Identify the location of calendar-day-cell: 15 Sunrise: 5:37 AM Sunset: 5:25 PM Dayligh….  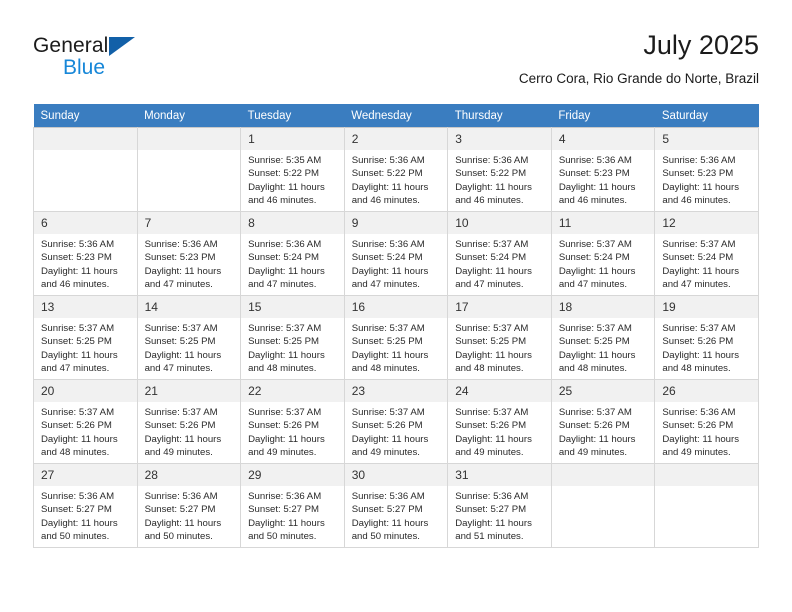
(292, 337).